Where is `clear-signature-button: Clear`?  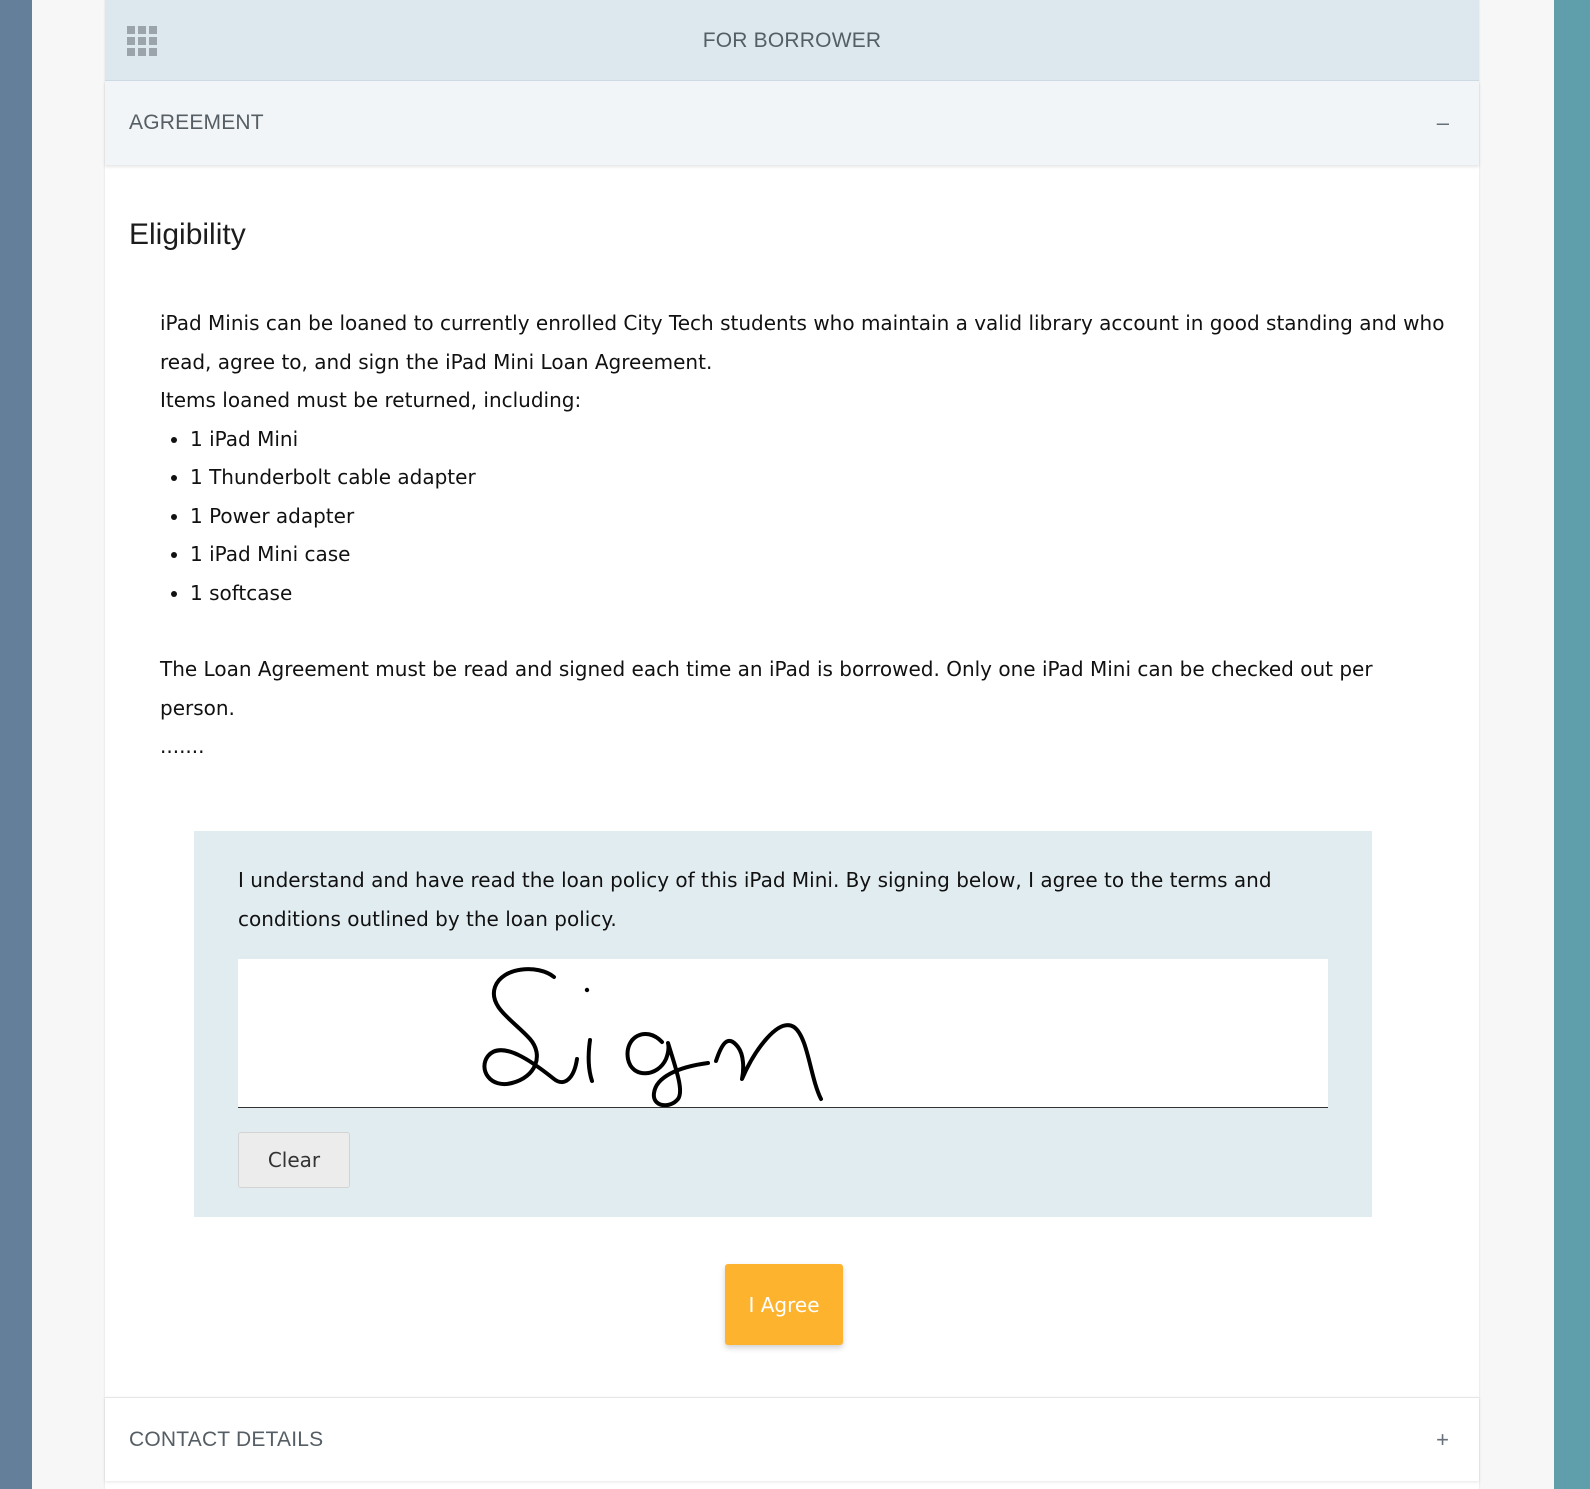 clear-signature-button: Clear is located at coordinates (294, 1160).